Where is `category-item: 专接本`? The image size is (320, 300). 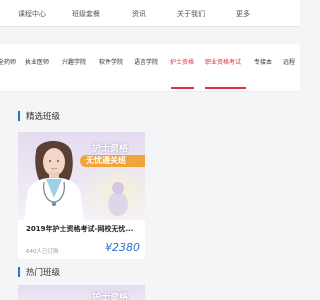
category-item: 专接本 is located at coordinates (263, 61).